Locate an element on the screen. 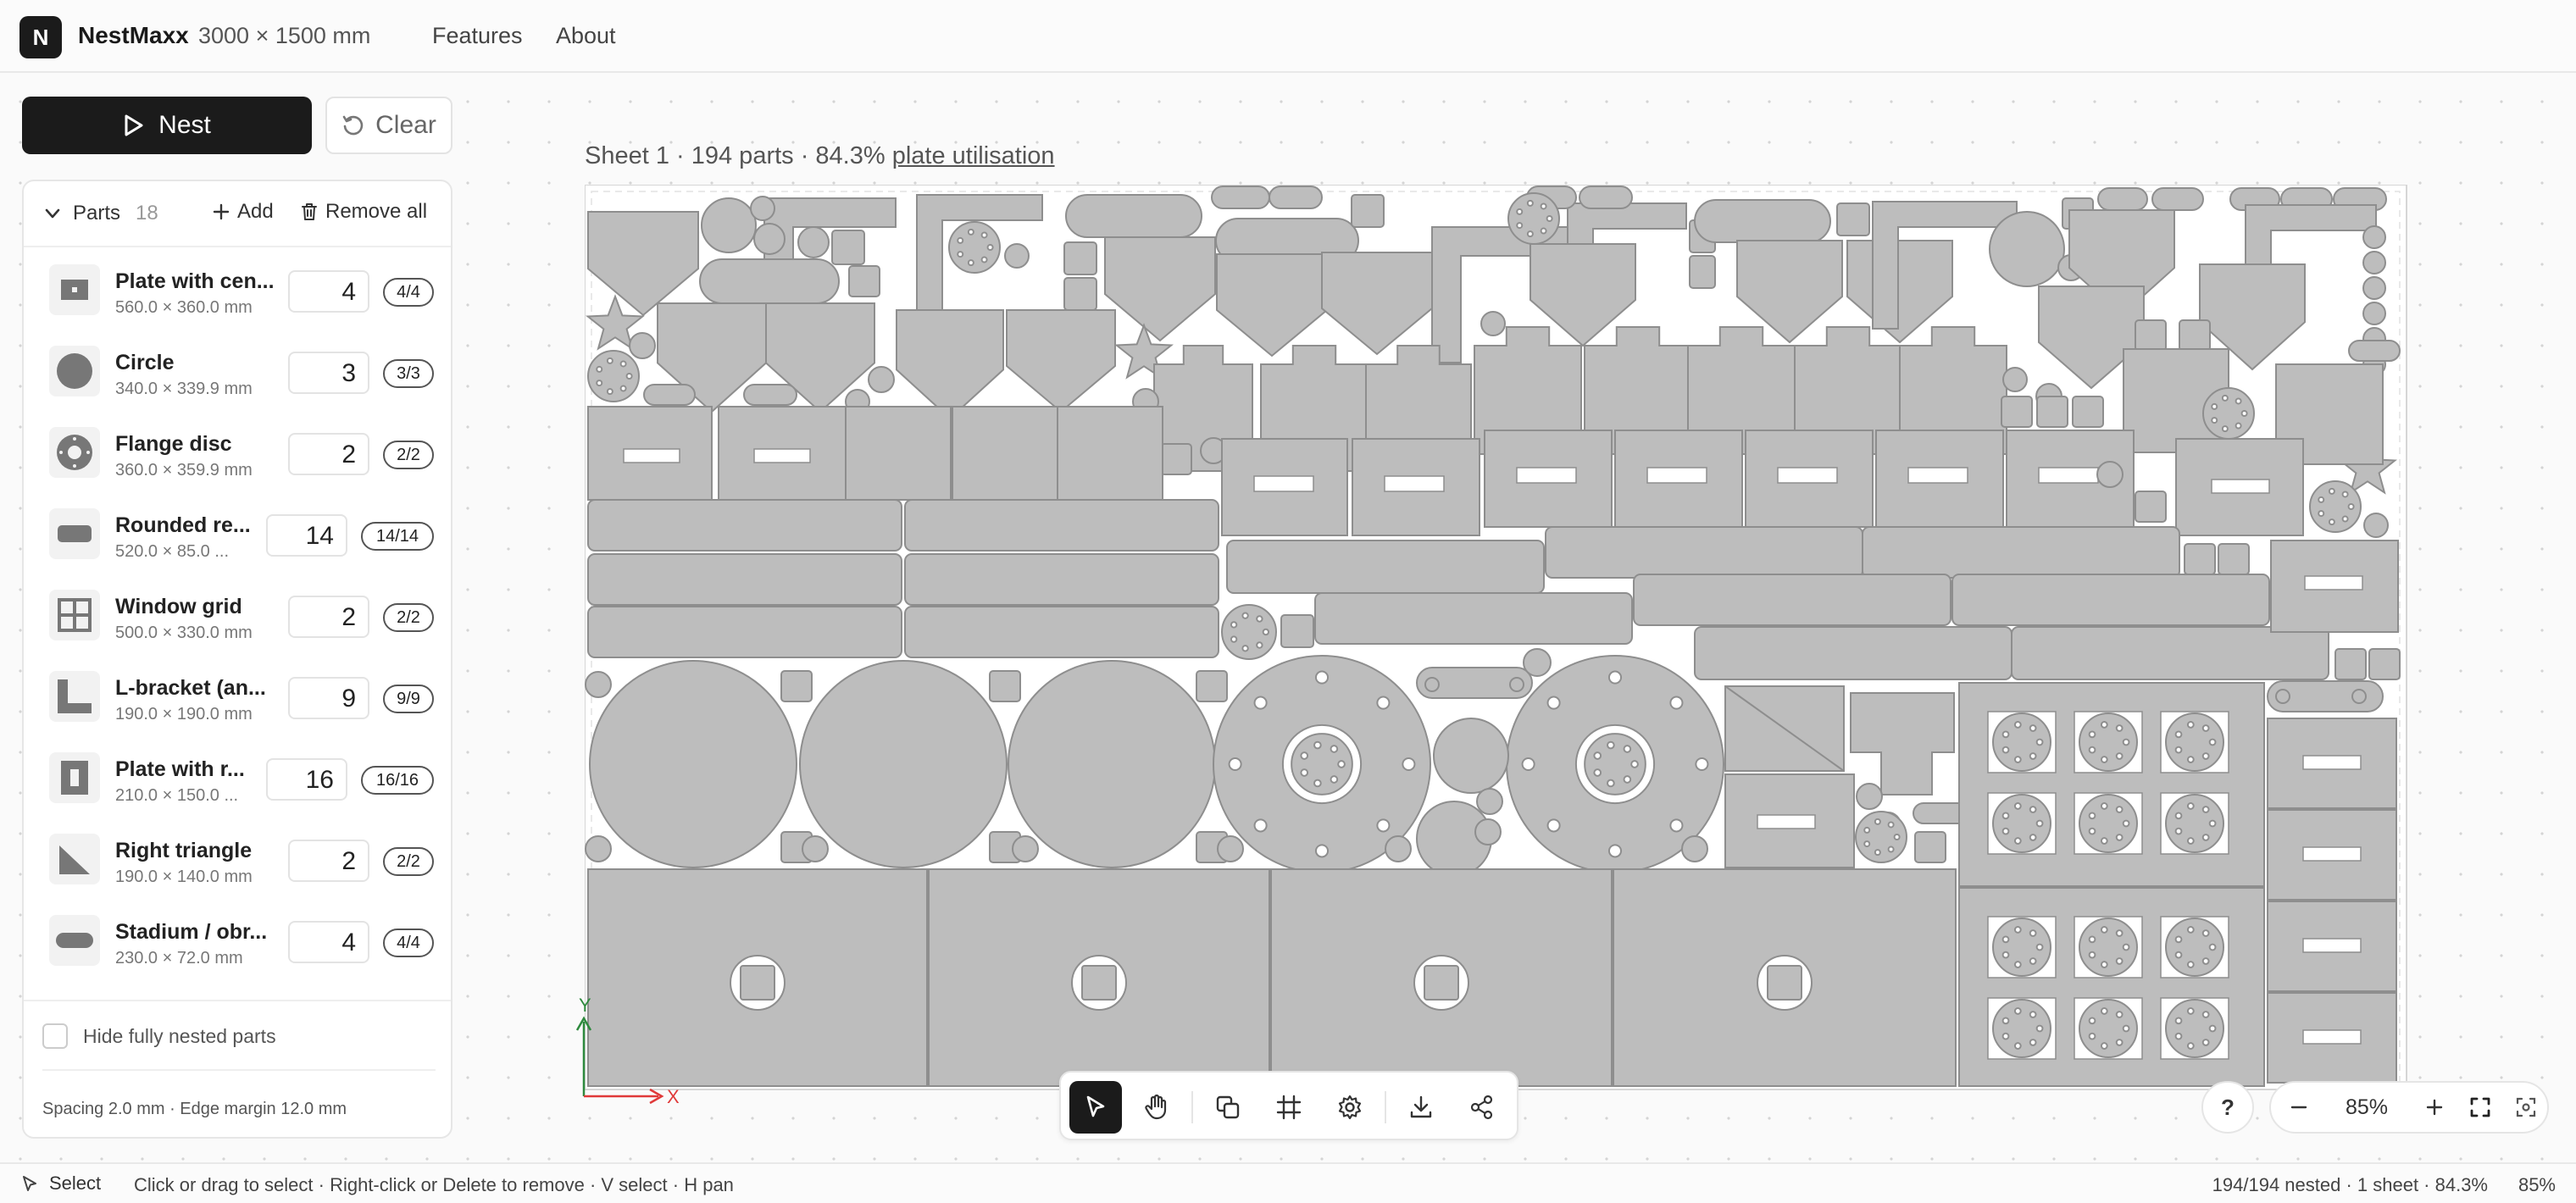 The width and height of the screenshot is (2576, 1203). part-row: Window grid 500.0 × 330.0 mm 2 2/2 is located at coordinates (237, 615).